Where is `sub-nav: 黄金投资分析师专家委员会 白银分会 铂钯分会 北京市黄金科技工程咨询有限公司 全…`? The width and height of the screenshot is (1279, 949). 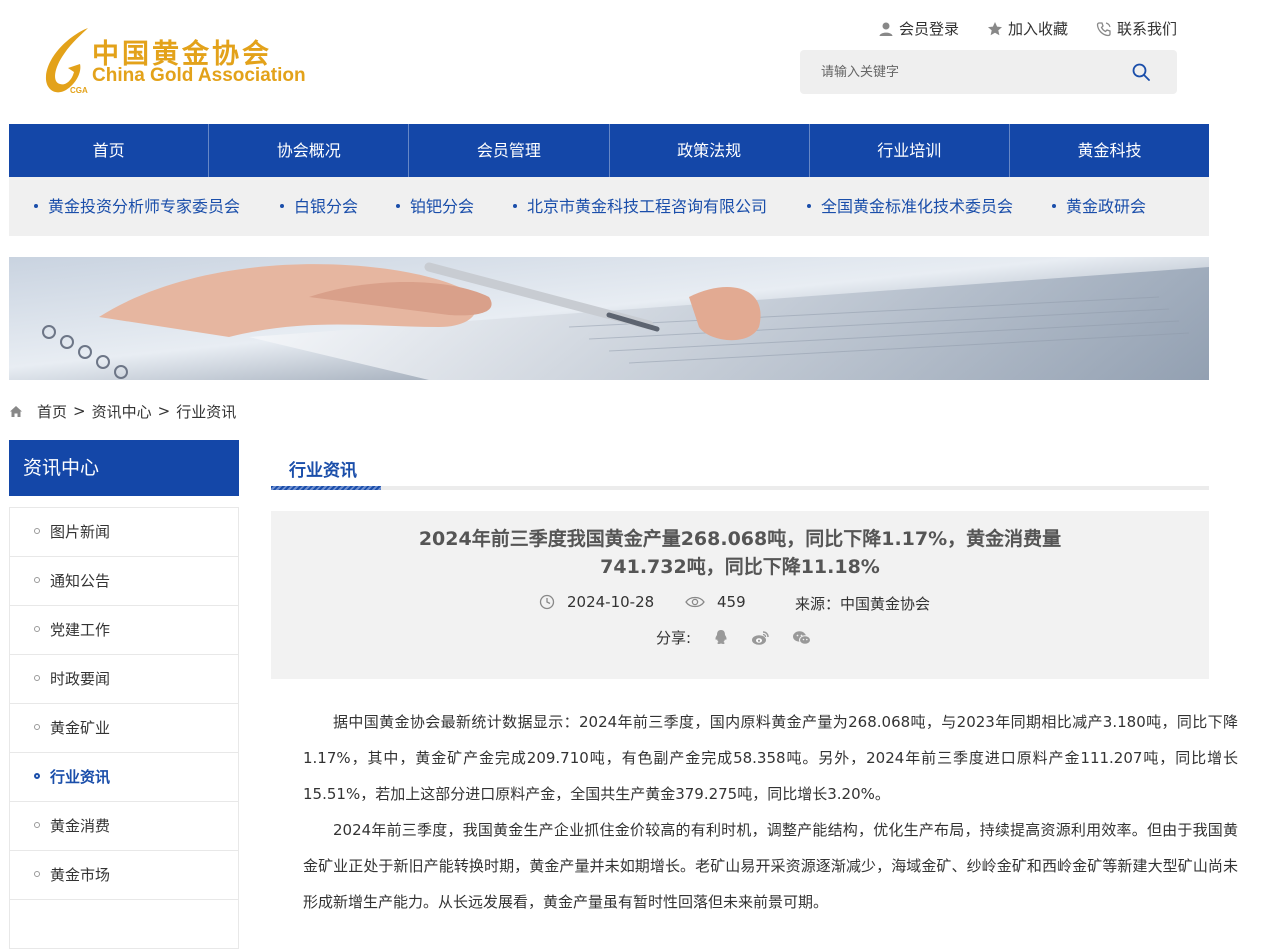
sub-nav: 黄金投资分析师专家委员会 白银分会 铂钯分会 北京市黄金科技工程咨询有限公司 全… is located at coordinates (609, 206).